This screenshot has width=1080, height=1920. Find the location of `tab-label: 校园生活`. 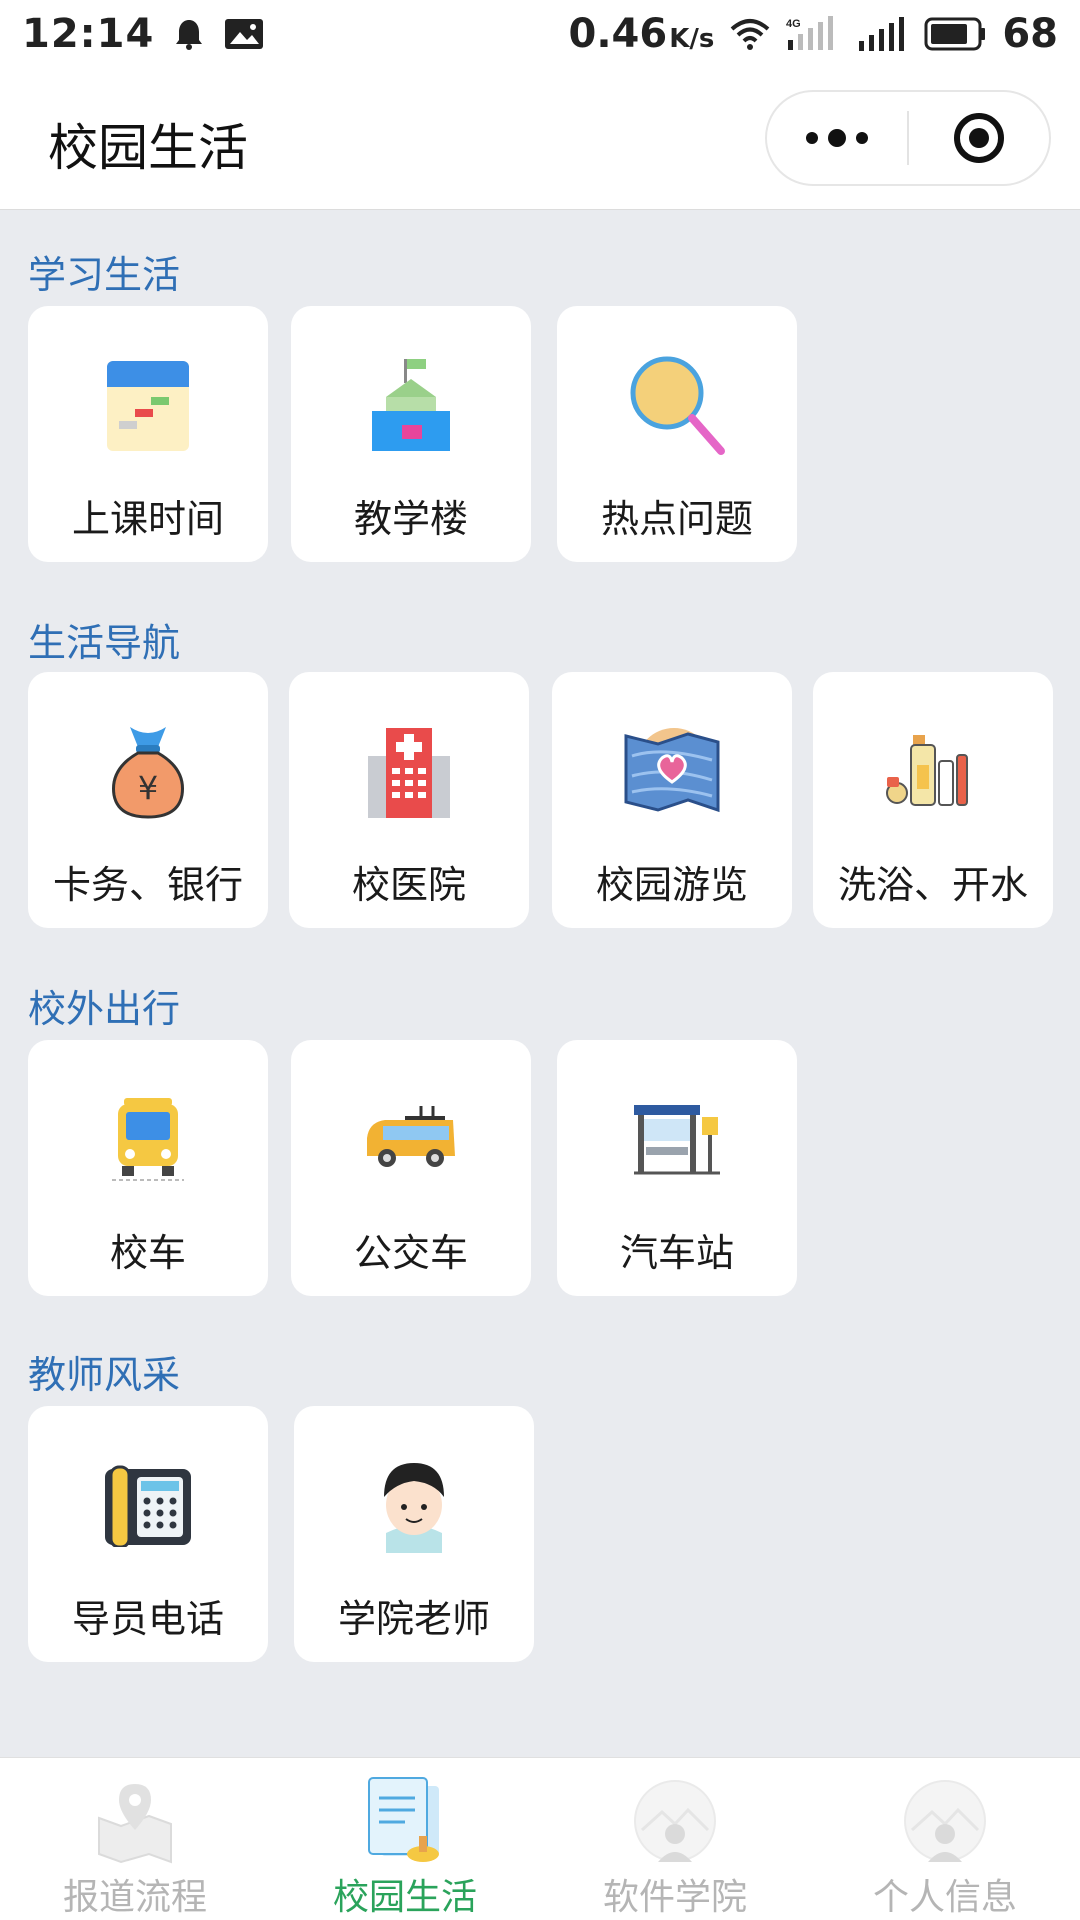

tab-label: 校园生活 is located at coordinates (404, 1897).